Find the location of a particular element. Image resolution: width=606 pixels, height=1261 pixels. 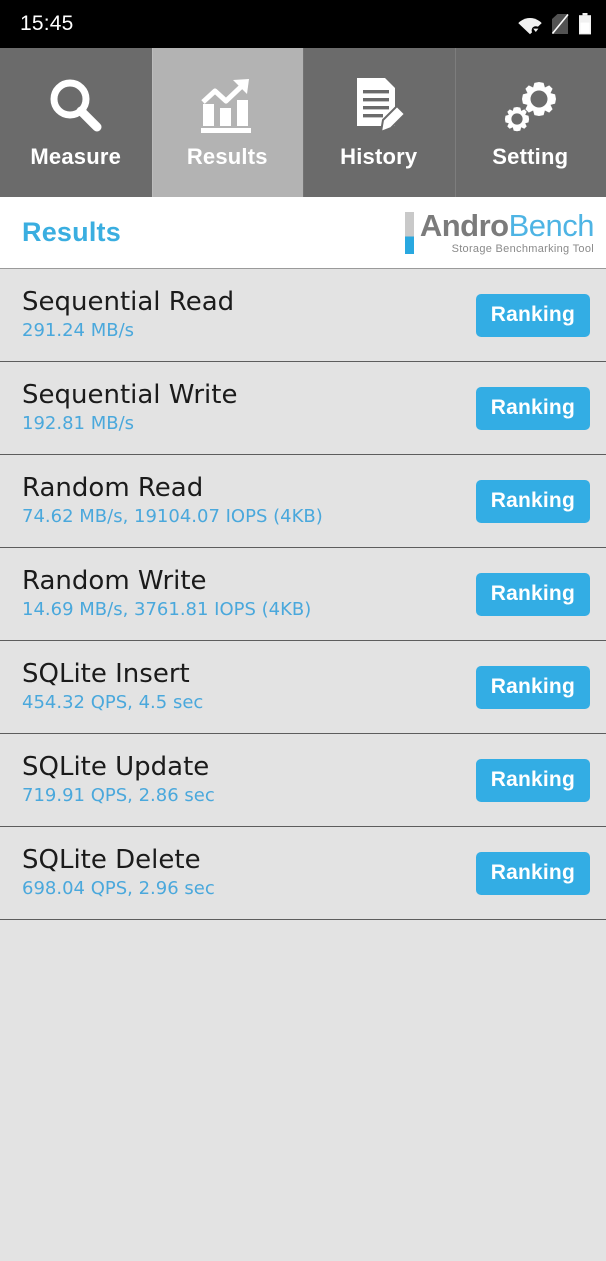

result-value: 291.24 MB/s is located at coordinates (78, 330).